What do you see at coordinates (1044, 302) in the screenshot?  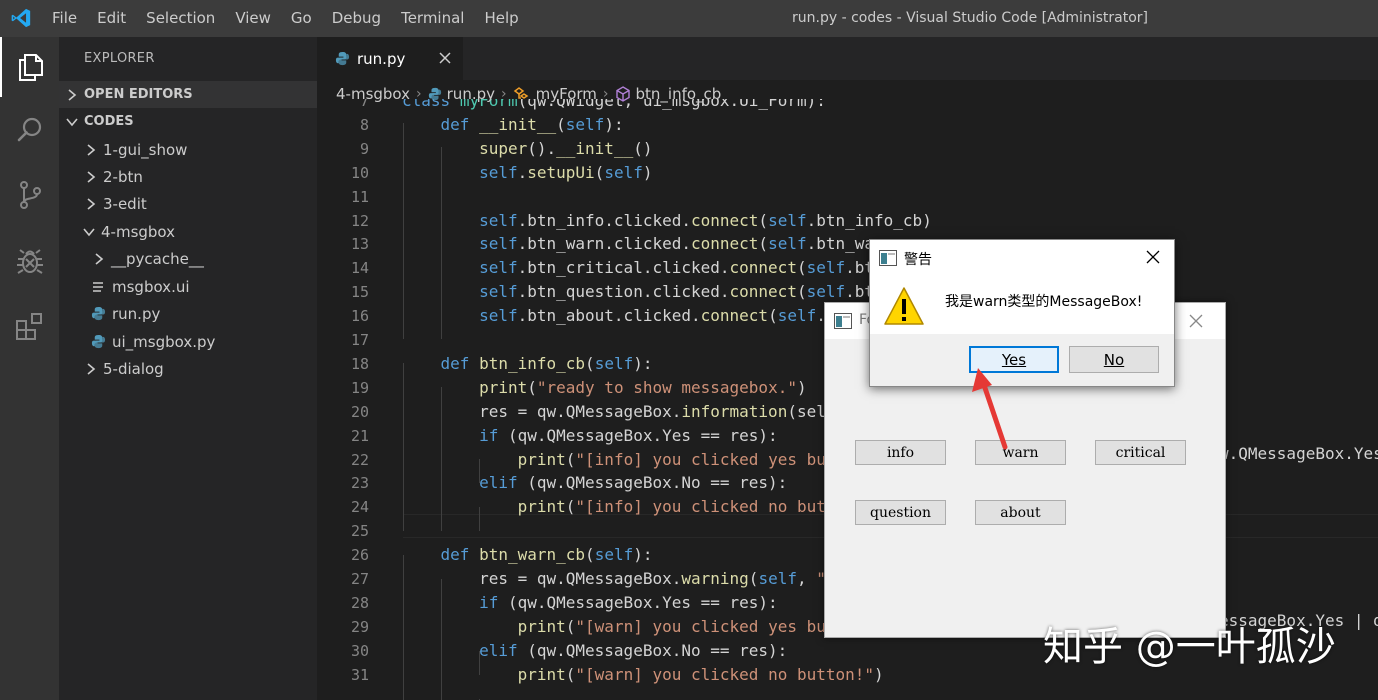 I see `messagebox-text: 我是warn类型的MessageBox!` at bounding box center [1044, 302].